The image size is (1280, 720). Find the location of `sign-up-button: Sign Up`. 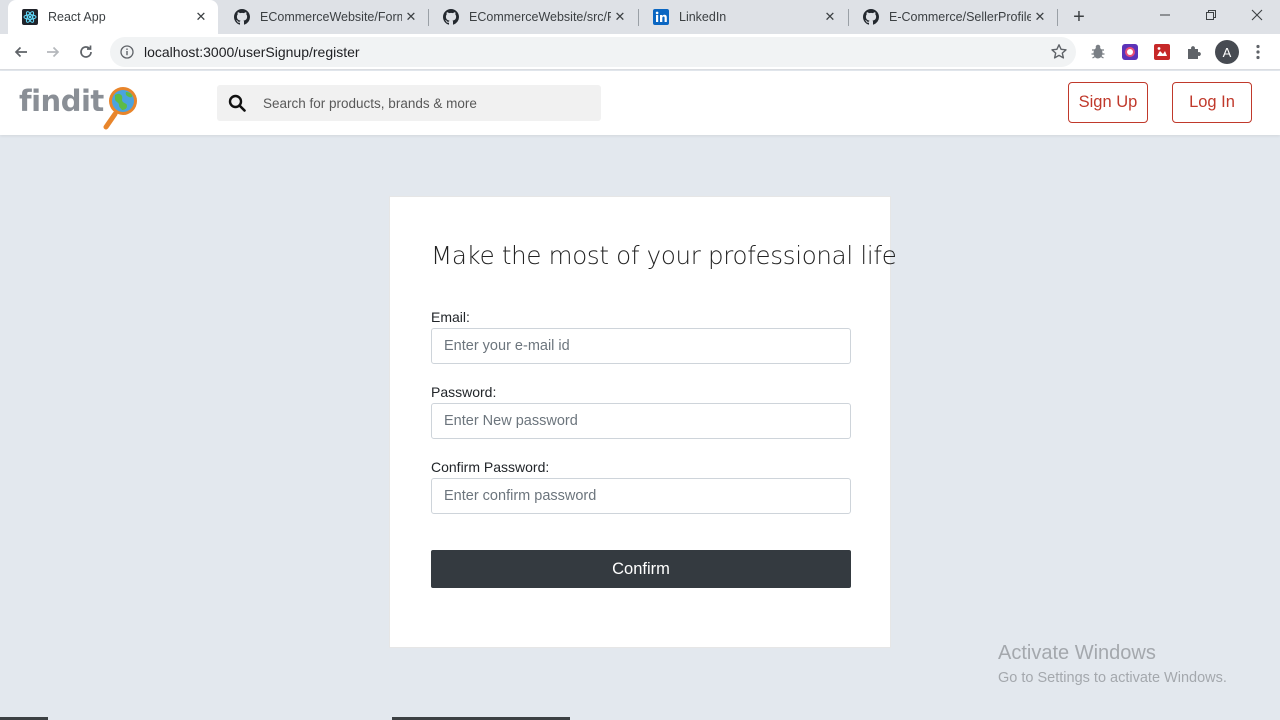

sign-up-button: Sign Up is located at coordinates (1108, 102).